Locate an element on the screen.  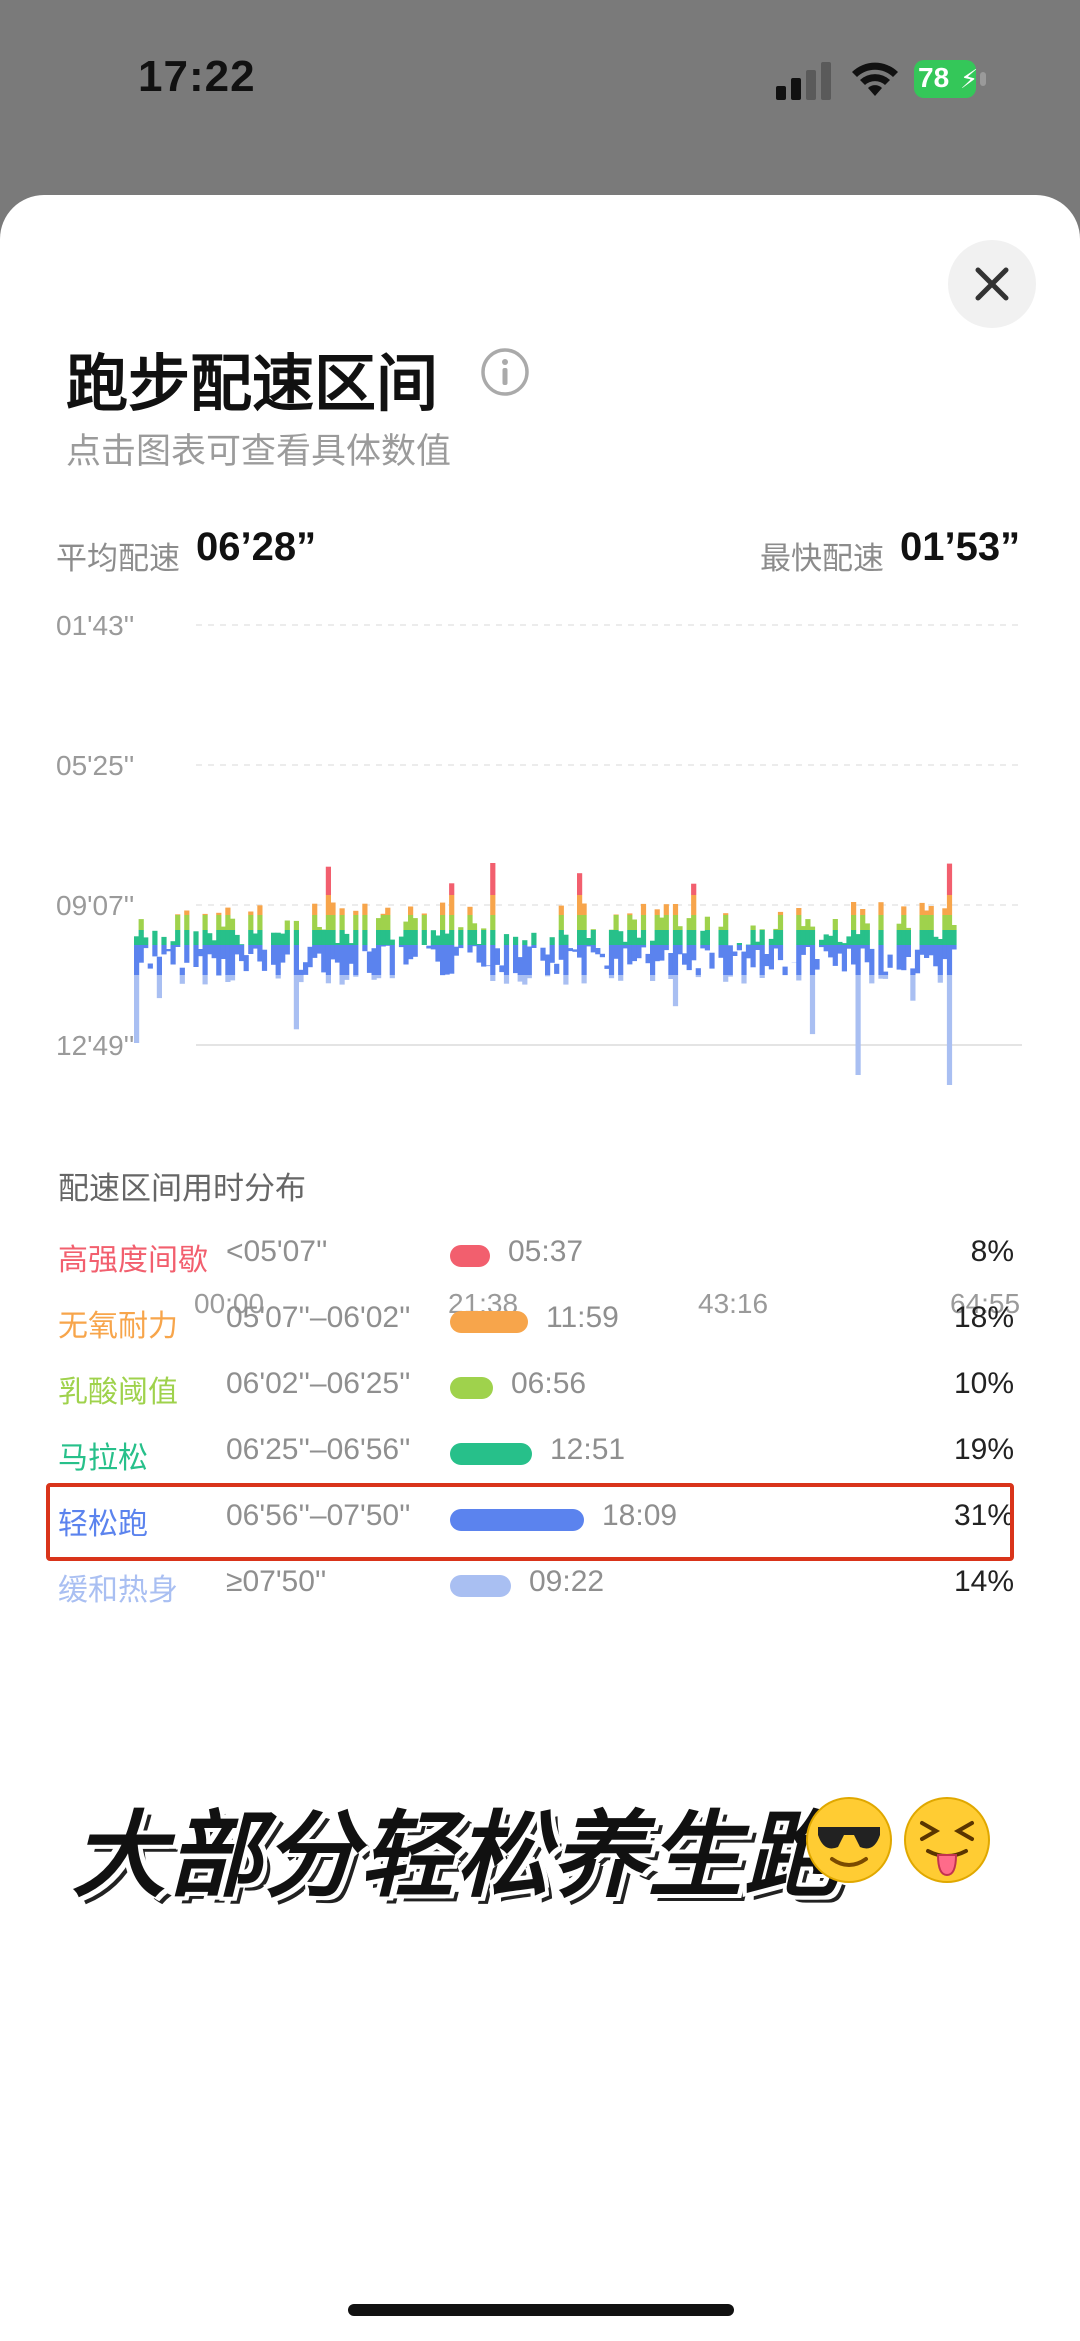
sunglasses-emoji-icon is located at coordinates (849, 1840).